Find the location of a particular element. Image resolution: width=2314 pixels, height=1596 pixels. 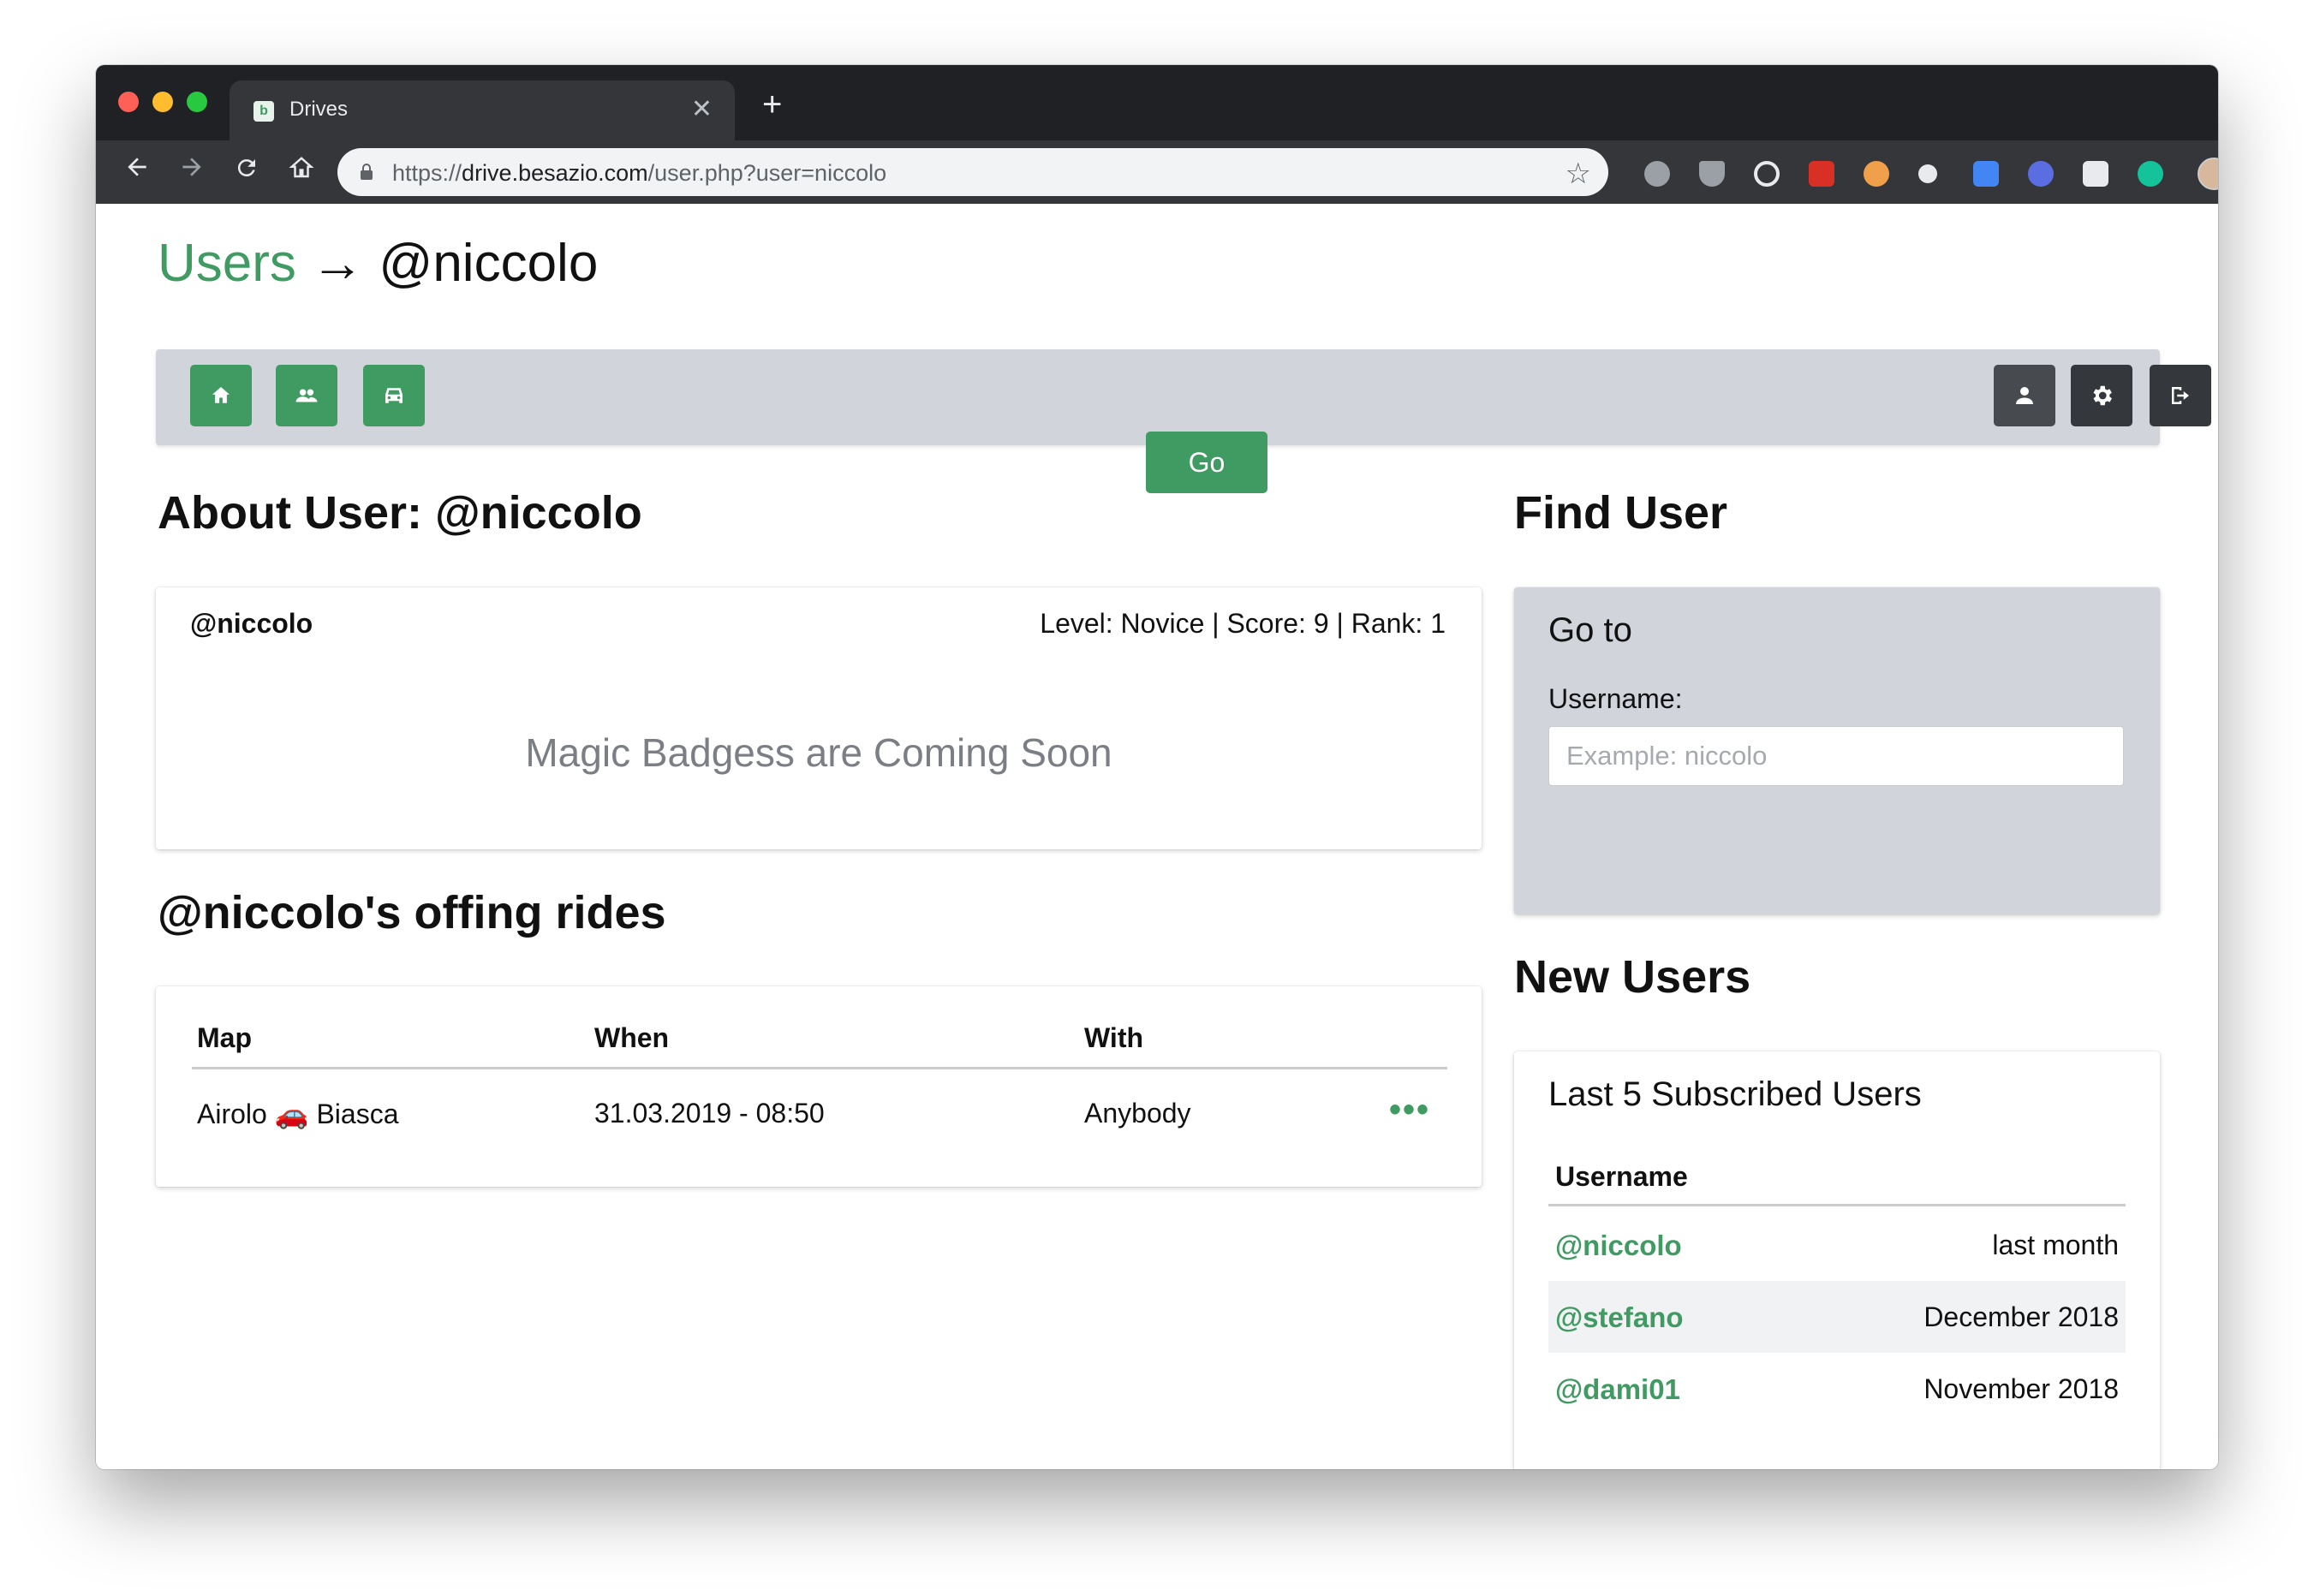

rides-nav-button is located at coordinates (394, 395).